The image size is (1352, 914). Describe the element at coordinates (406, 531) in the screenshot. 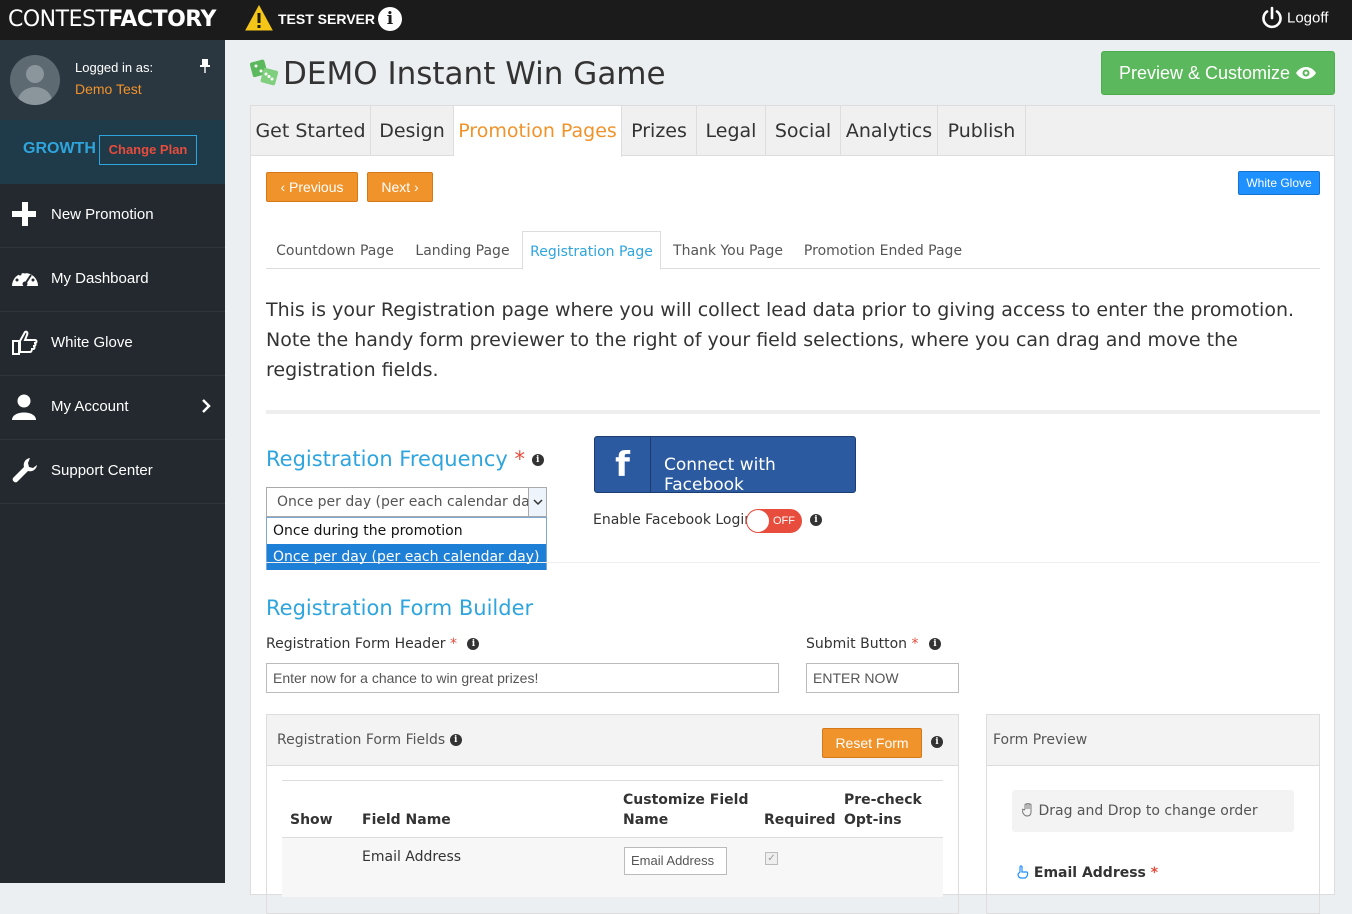

I see `dropdown-option: Once during the promotion` at that location.